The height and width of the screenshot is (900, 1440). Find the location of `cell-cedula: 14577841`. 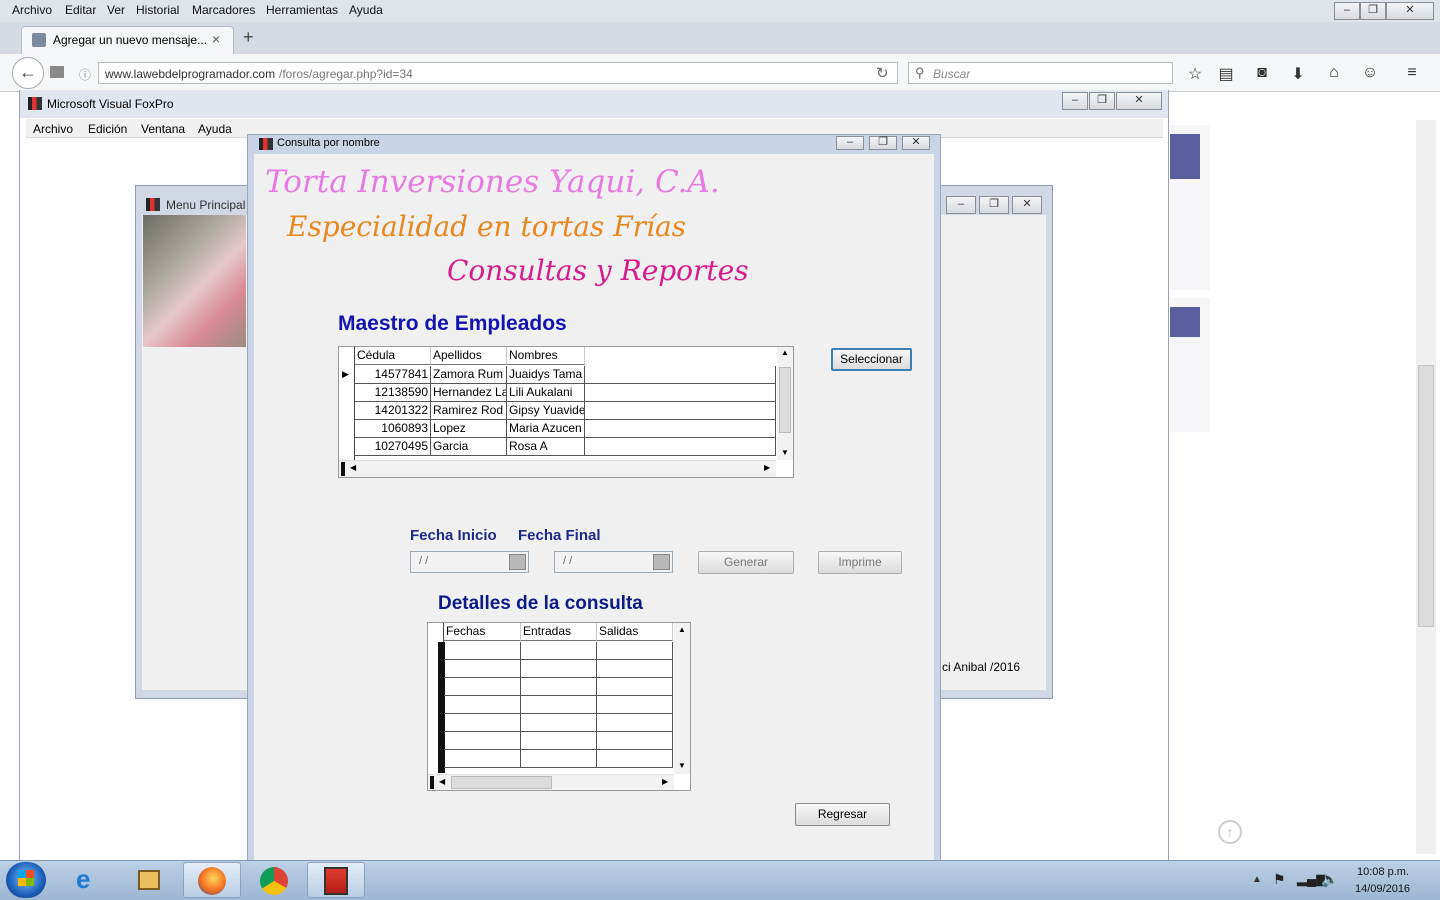

cell-cedula: 14577841 is located at coordinates (393, 375).